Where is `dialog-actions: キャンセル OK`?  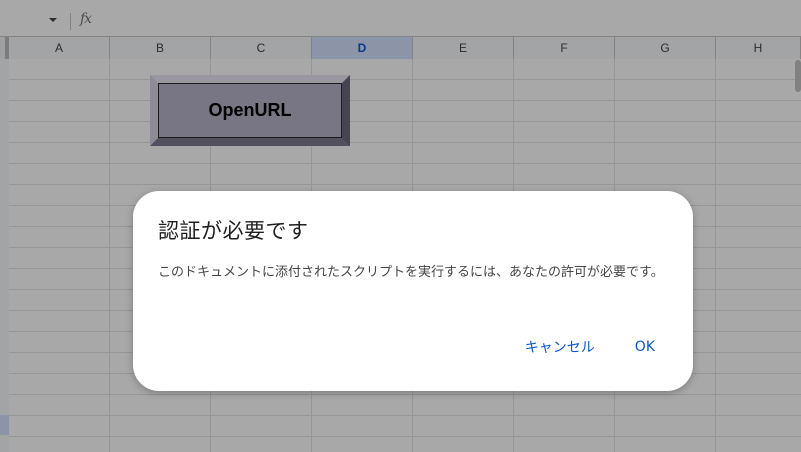 dialog-actions: キャンセル OK is located at coordinates (578, 347).